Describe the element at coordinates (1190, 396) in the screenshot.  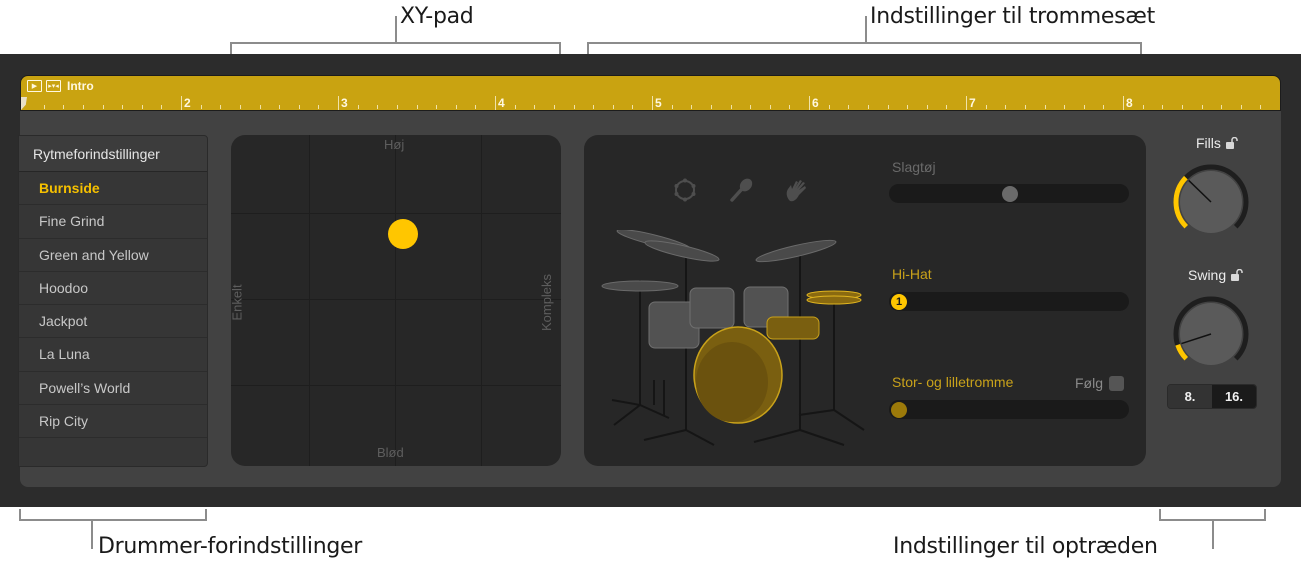
I see `swing-8th-button: 8.` at that location.